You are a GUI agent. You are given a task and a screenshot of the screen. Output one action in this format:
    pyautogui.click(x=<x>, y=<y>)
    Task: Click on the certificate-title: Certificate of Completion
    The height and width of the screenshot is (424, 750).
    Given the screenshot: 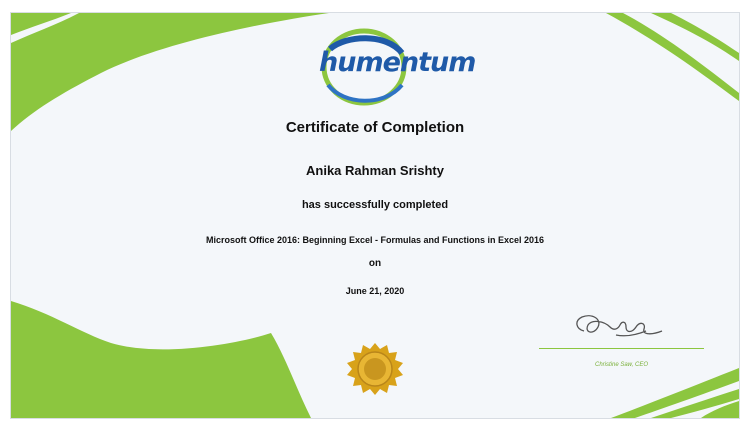 What is the action you would take?
    pyautogui.click(x=375, y=127)
    